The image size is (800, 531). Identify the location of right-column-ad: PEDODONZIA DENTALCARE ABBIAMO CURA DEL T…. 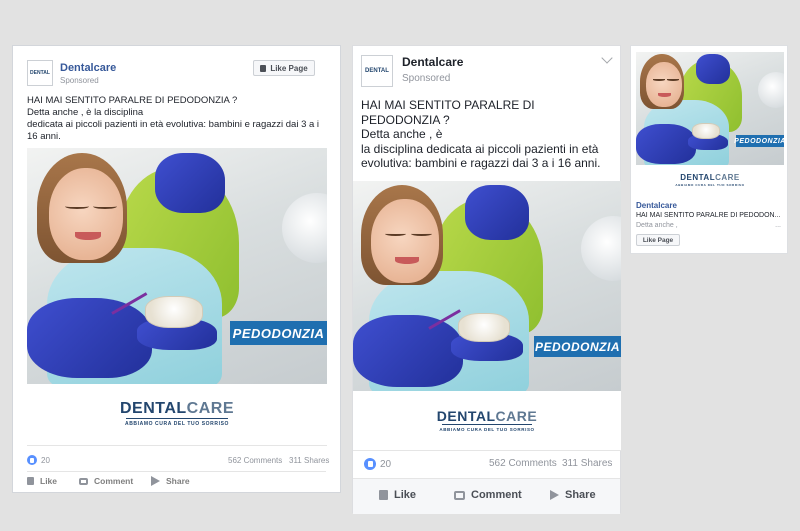
(709, 149).